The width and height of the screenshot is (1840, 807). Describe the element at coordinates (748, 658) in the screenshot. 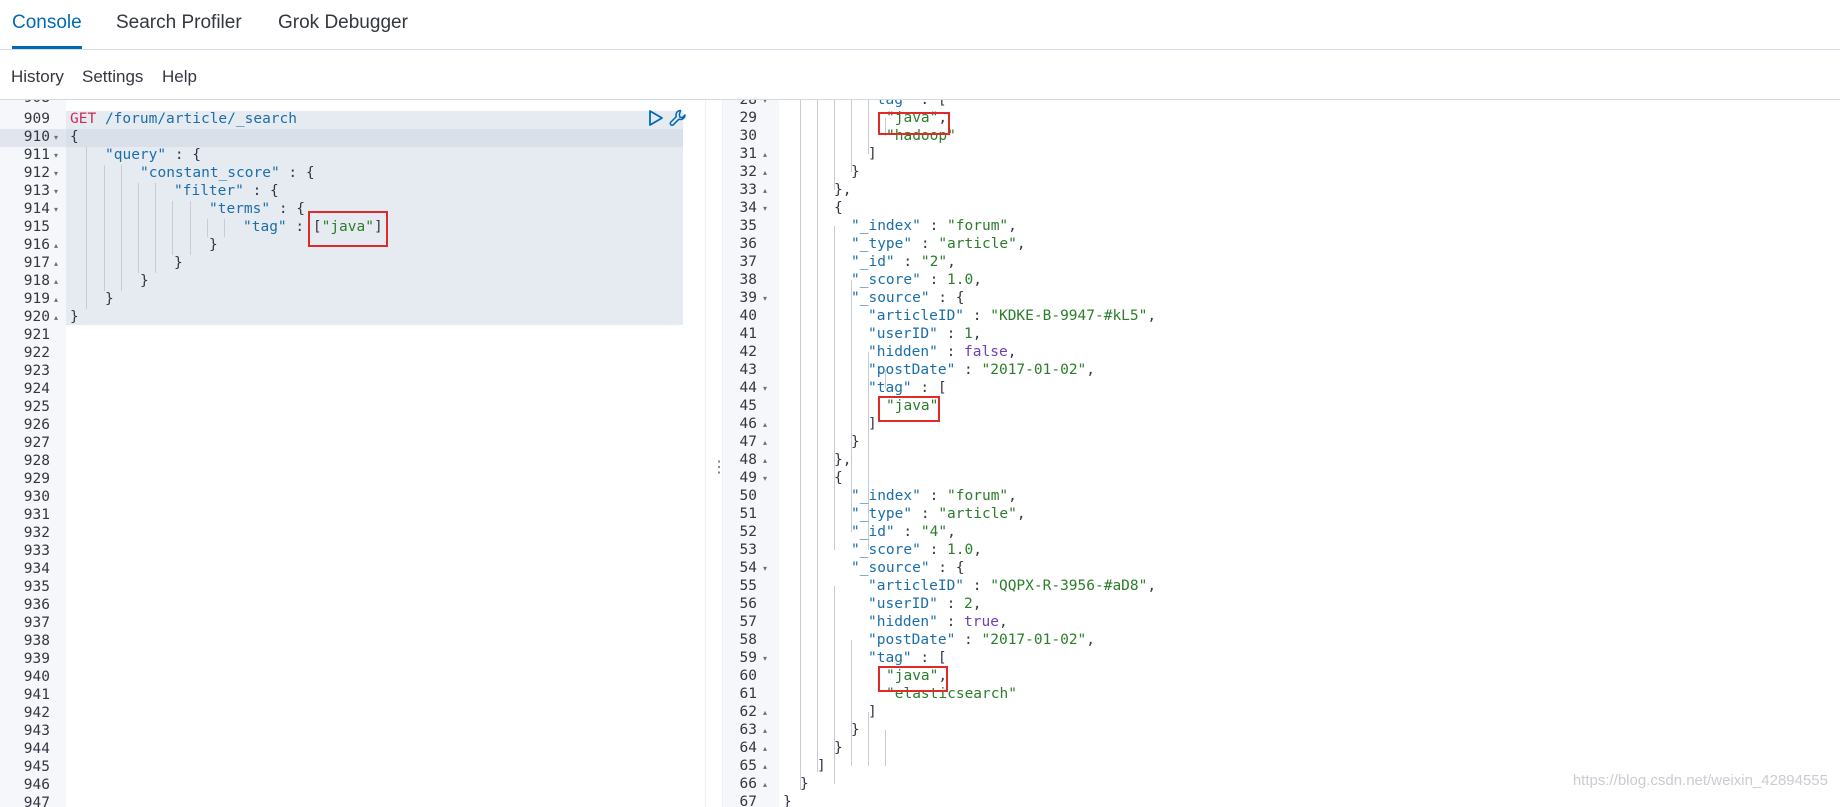

I see `line-number: 59` at that location.